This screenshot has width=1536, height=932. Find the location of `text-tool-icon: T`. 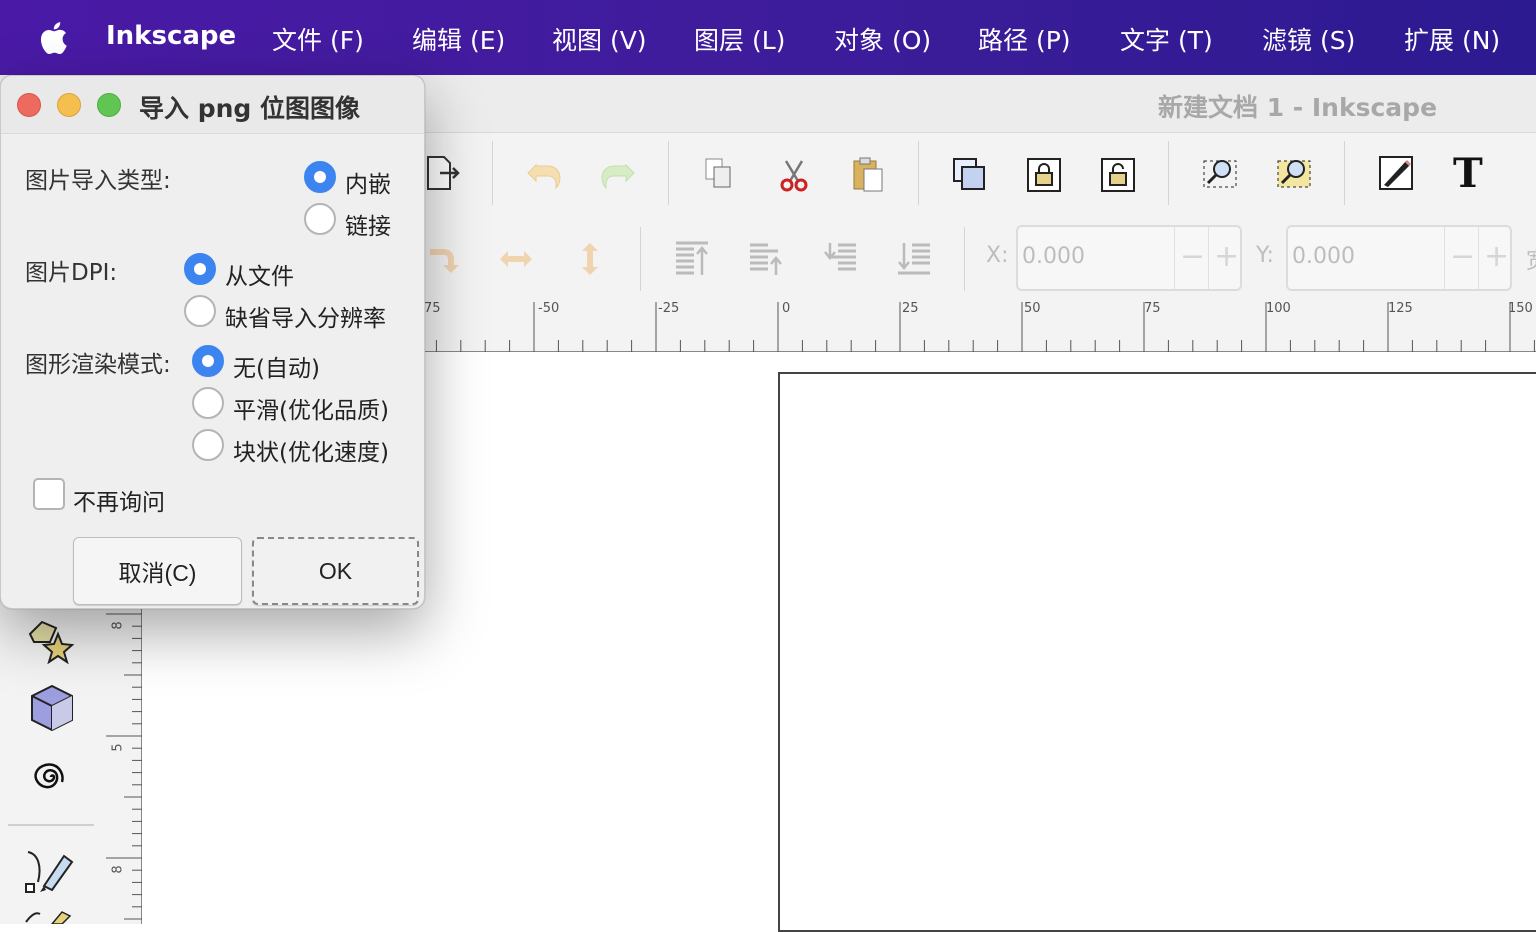

text-tool-icon: T is located at coordinates (1470, 173).